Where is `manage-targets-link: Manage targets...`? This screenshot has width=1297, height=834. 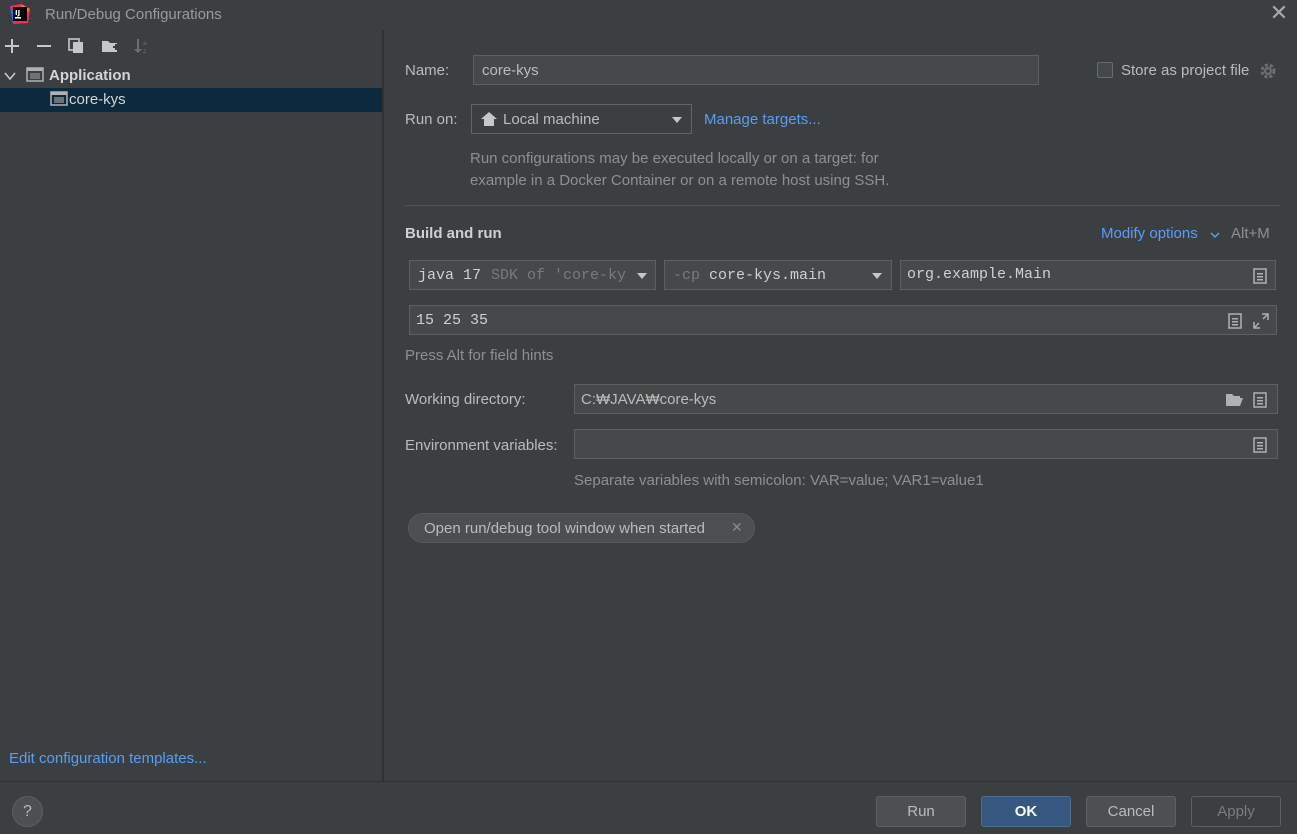 manage-targets-link: Manage targets... is located at coordinates (762, 119).